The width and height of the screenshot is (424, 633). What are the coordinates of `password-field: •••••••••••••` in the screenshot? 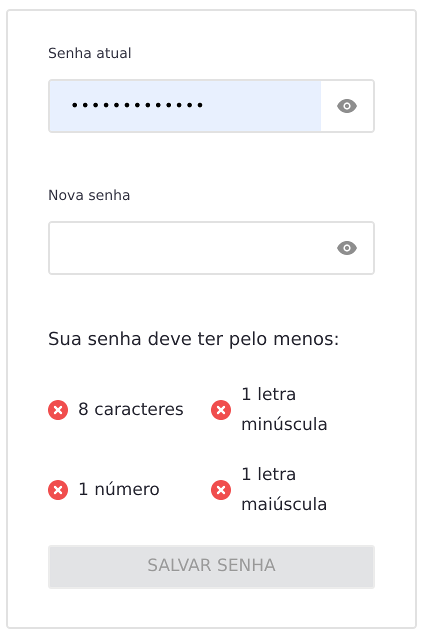 It's located at (211, 106).